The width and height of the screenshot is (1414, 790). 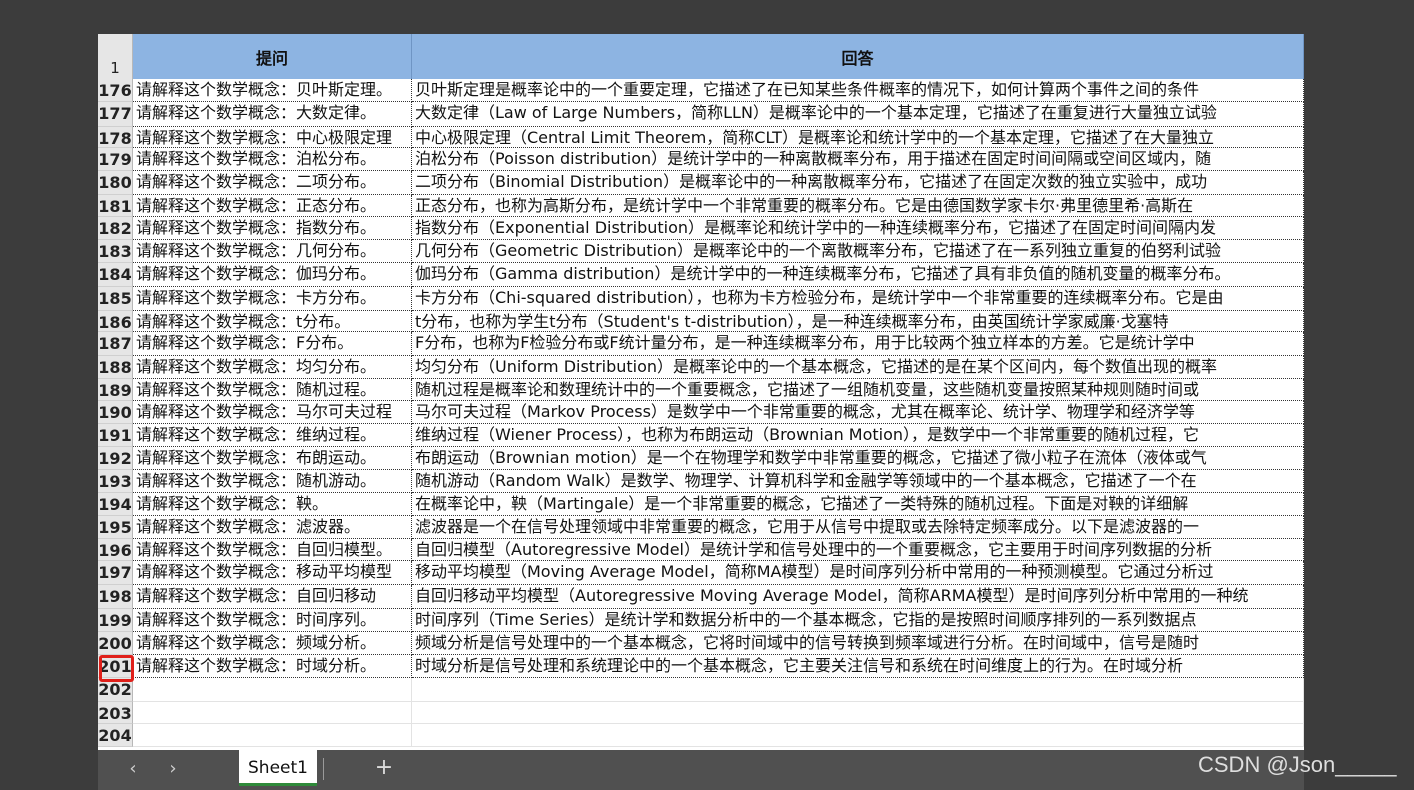 What do you see at coordinates (272, 527) in the screenshot?
I see `question-cell: 请解释这个数学概念：滤波器。` at bounding box center [272, 527].